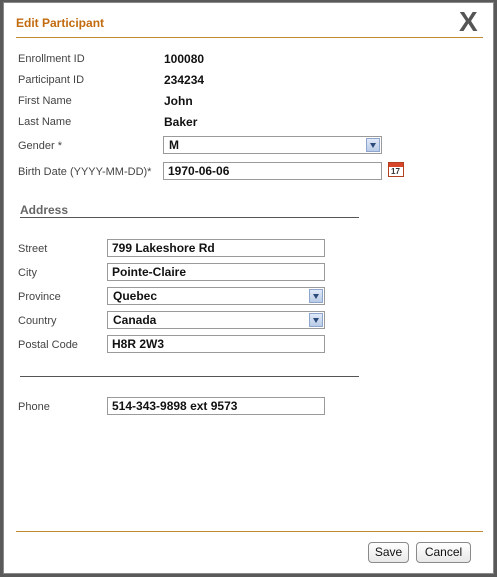 The image size is (497, 577). I want to click on first-name-label: First Name, so click(45, 101).